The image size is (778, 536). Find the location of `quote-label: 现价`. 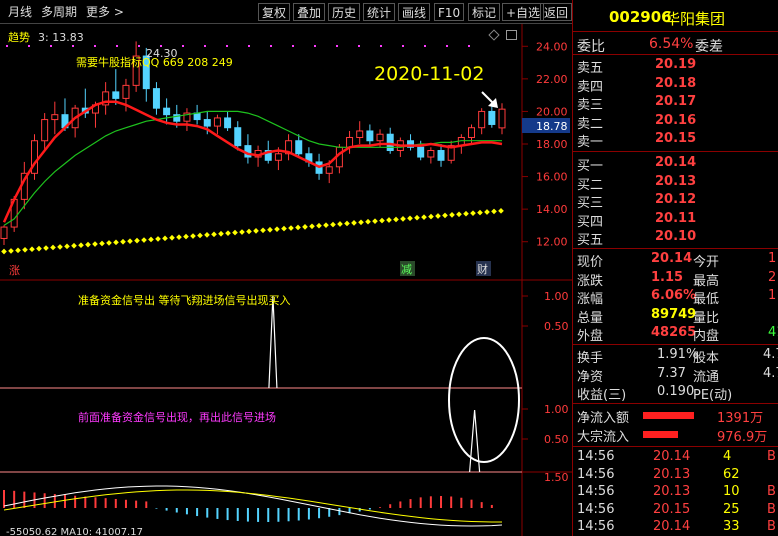

quote-label: 现价 is located at coordinates (590, 262).